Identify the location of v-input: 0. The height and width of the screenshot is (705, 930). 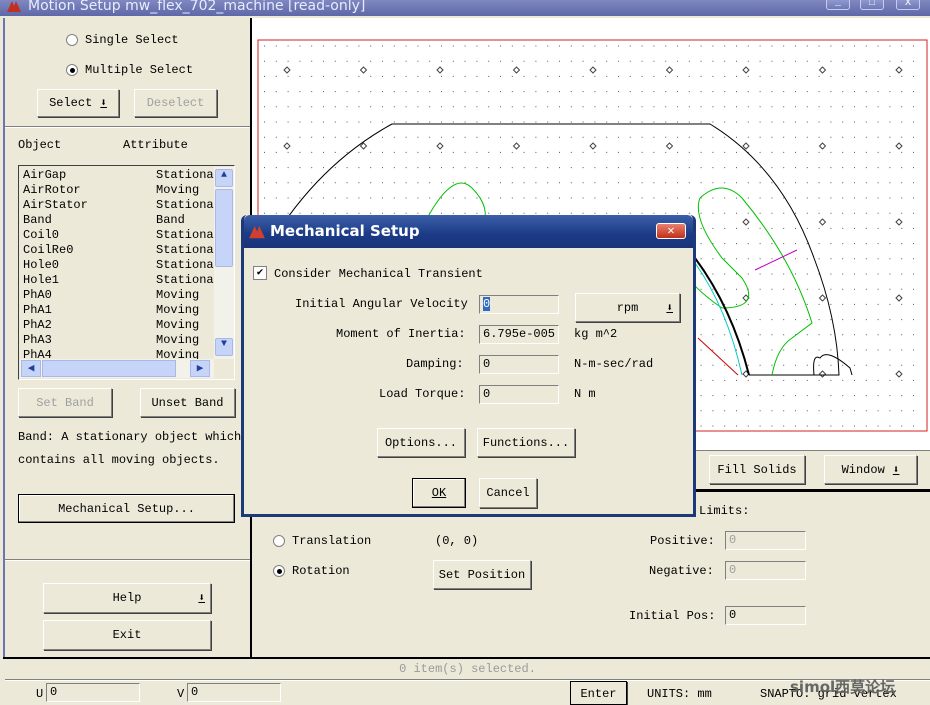
(234, 692).